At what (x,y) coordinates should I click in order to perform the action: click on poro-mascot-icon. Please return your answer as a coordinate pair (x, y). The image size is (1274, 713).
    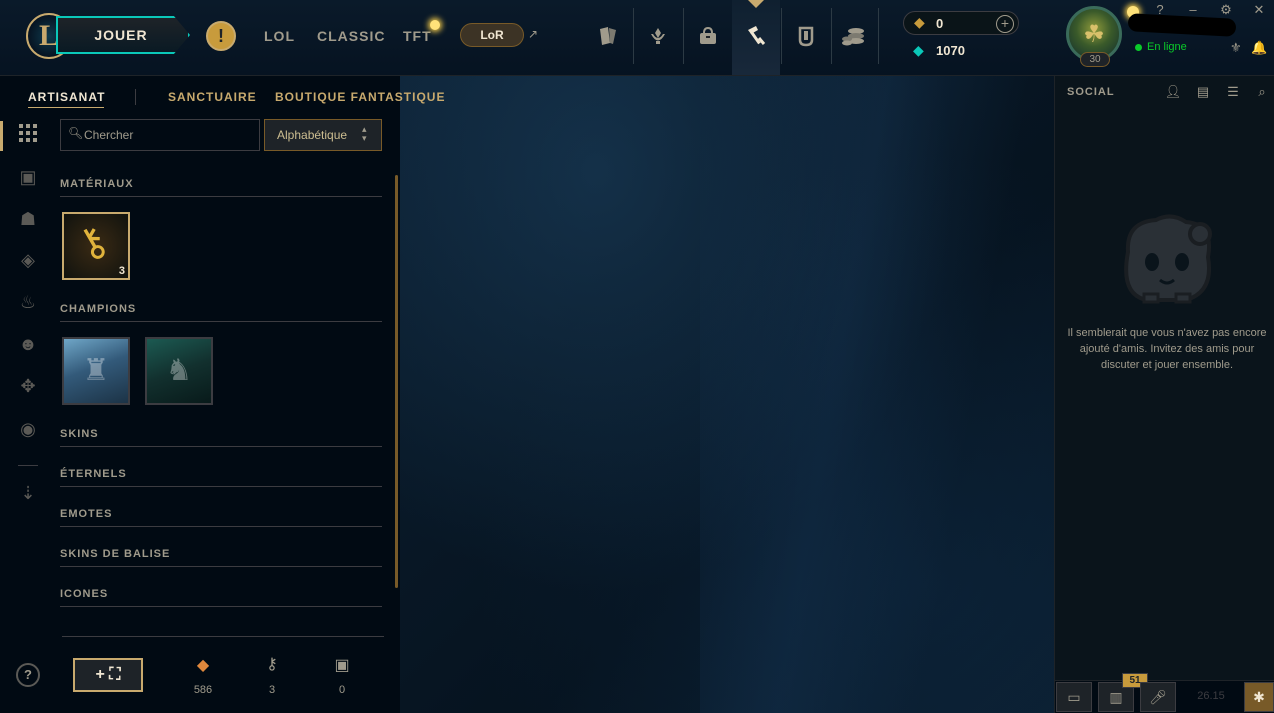
    Looking at the image, I should click on (1168, 259).